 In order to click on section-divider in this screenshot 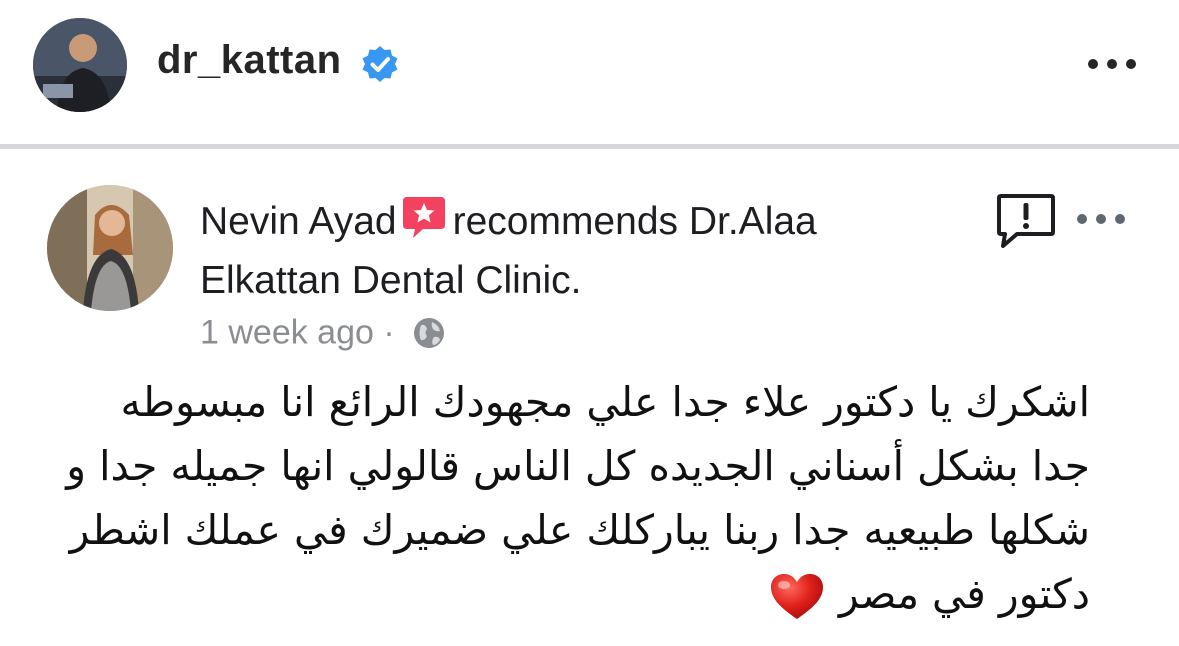, I will do `click(589, 146)`.